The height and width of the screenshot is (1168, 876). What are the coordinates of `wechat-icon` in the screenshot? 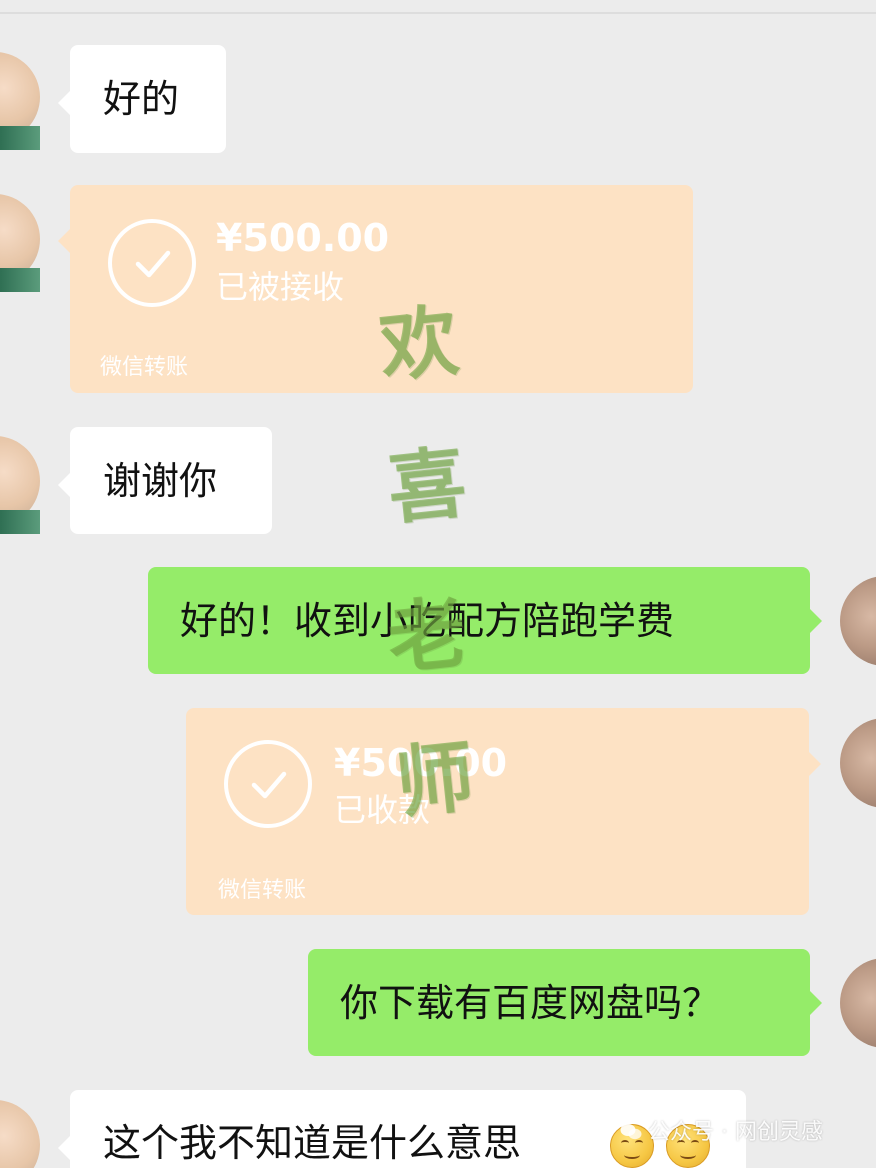 It's located at (631, 1132).